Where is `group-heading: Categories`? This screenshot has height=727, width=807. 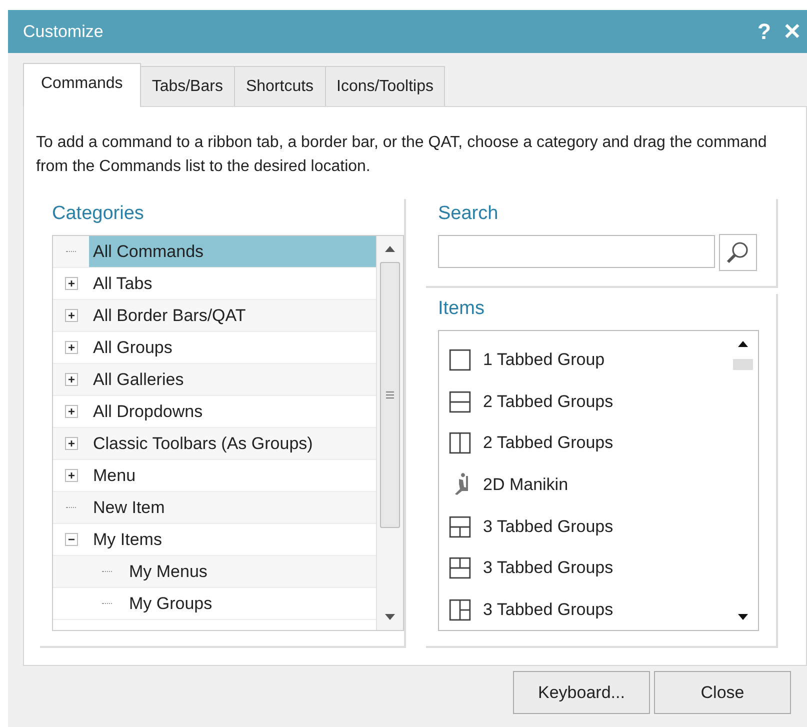 group-heading: Categories is located at coordinates (98, 214).